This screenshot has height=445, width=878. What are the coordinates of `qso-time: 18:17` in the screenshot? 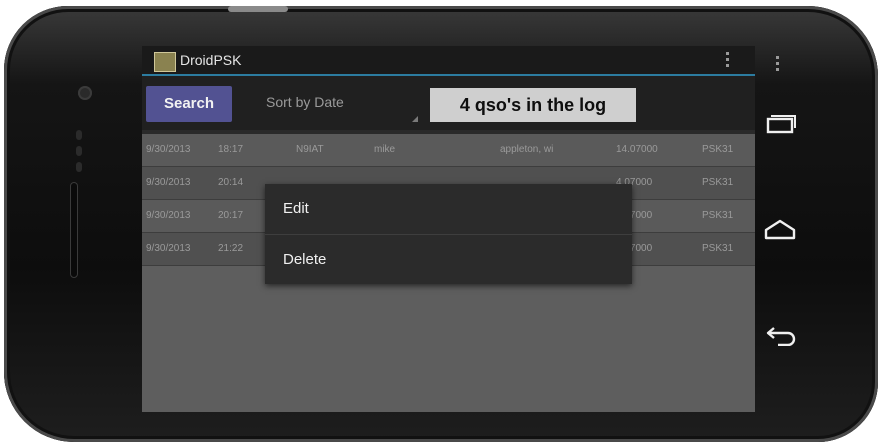 It's located at (231, 149).